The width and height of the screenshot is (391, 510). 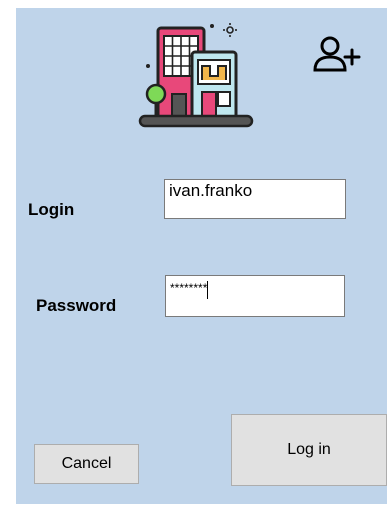 I want to click on login-input: ivan.franko, so click(x=255, y=199).